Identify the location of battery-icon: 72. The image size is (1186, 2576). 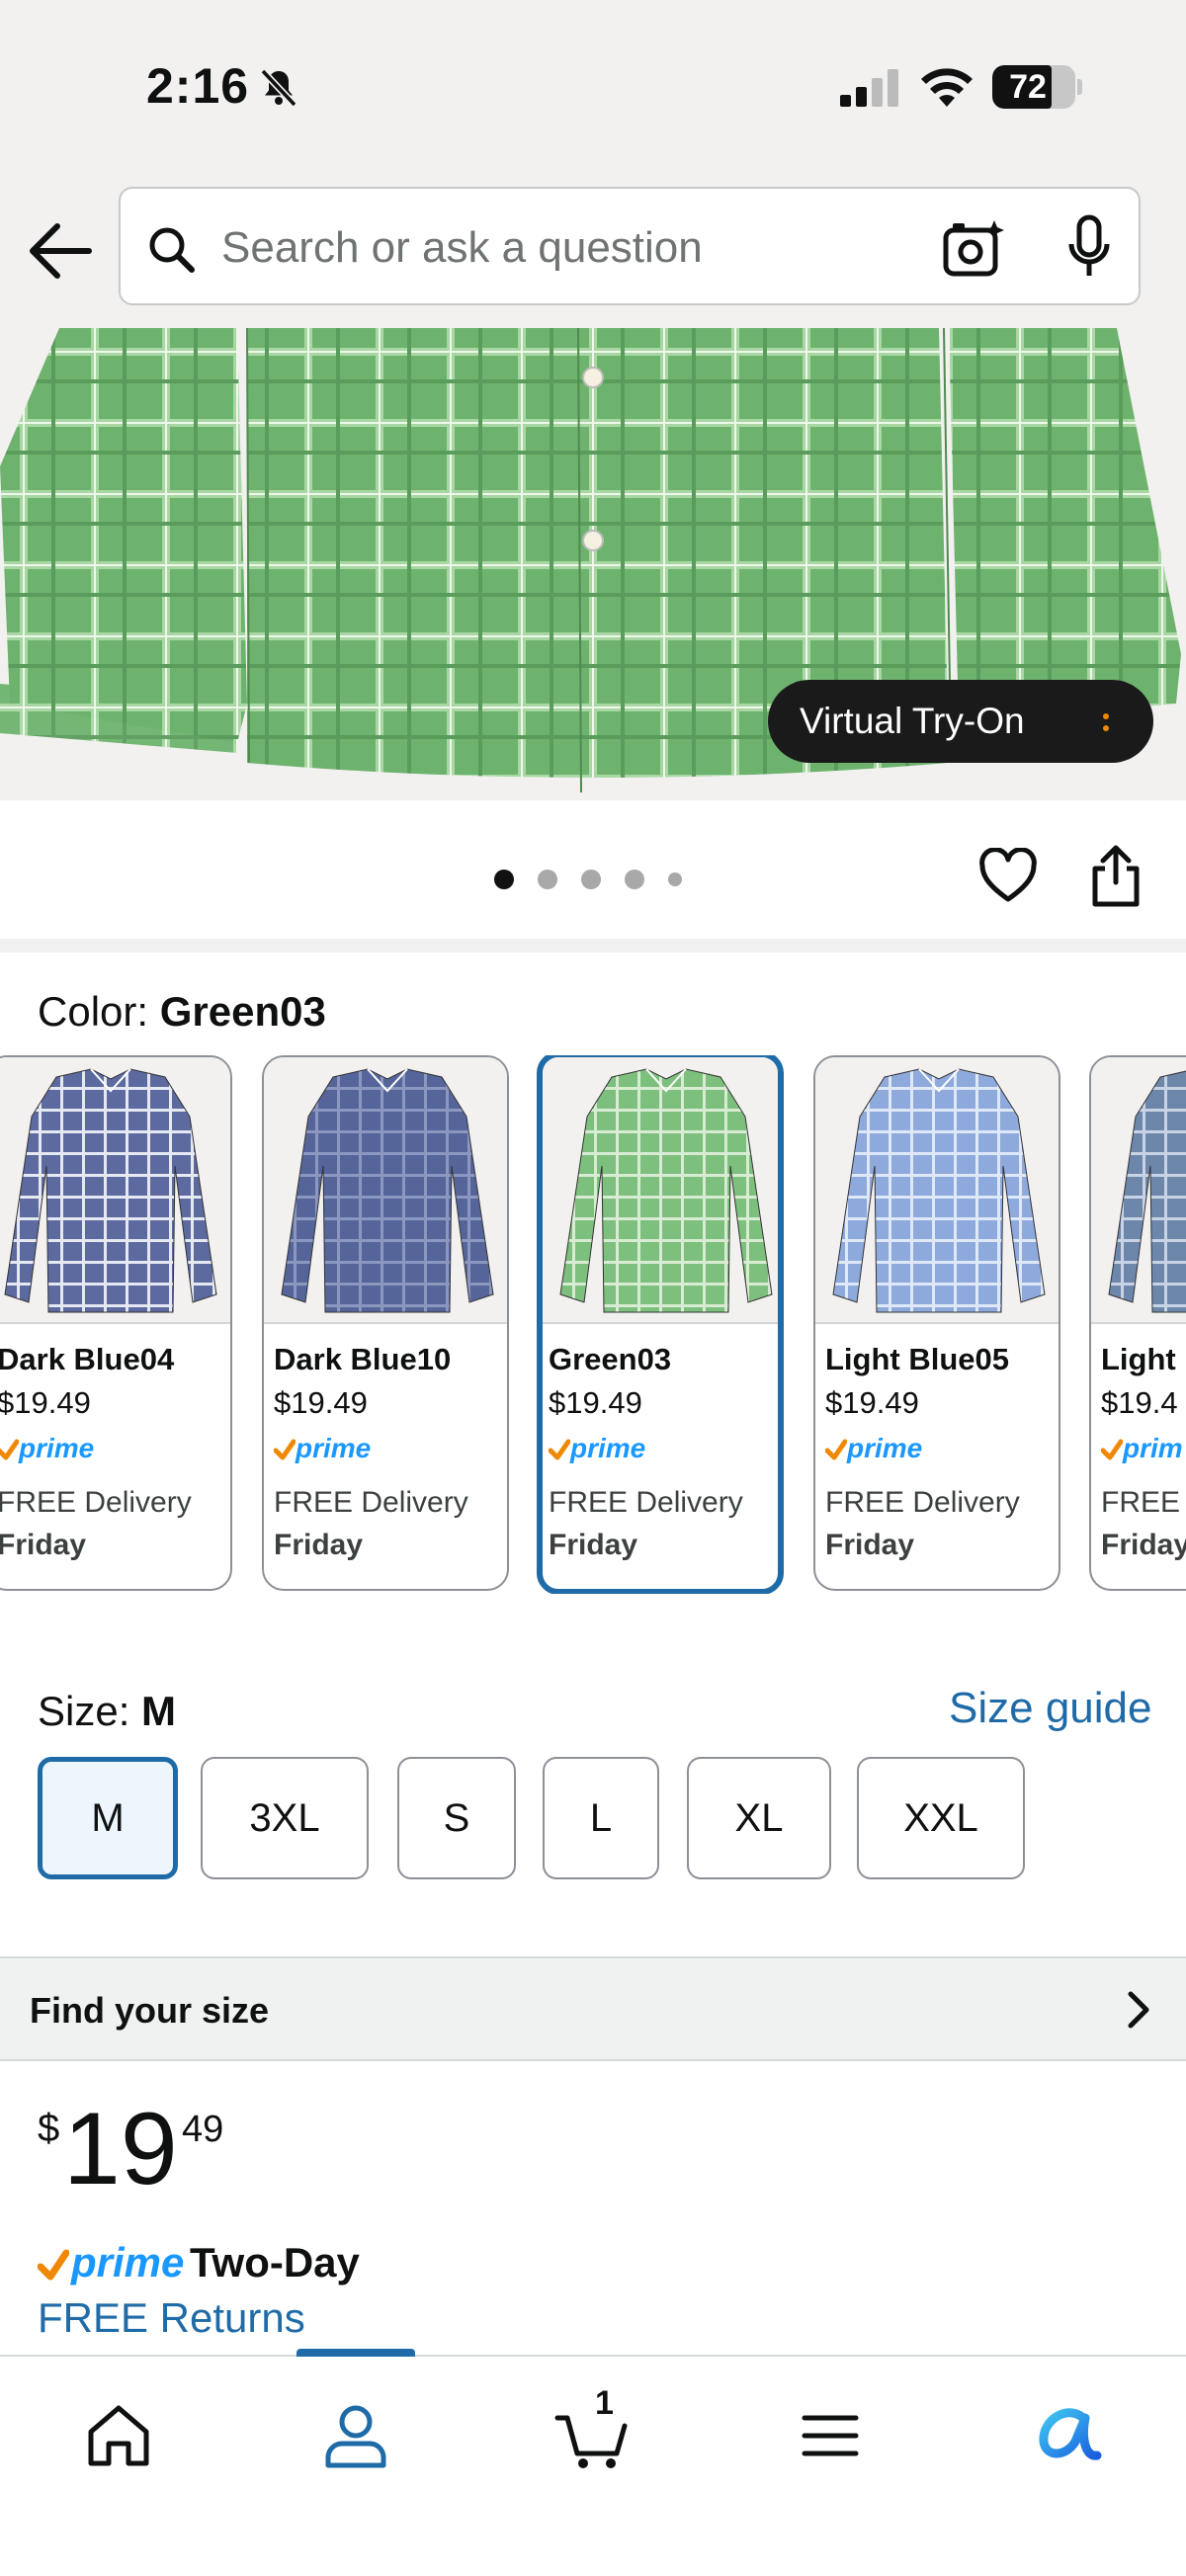
(1037, 87).